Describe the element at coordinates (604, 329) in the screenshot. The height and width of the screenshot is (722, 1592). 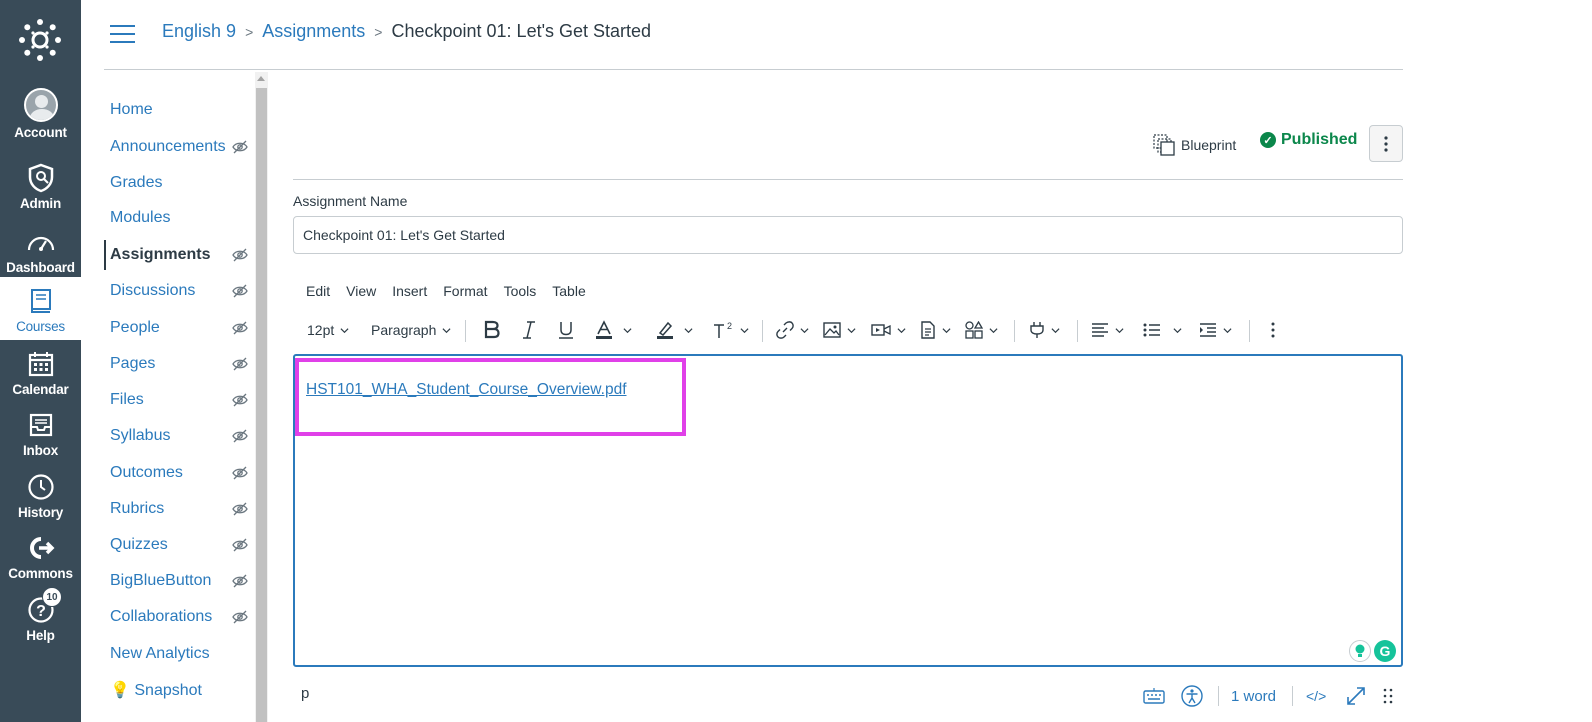
I see `text-color-icon` at that location.